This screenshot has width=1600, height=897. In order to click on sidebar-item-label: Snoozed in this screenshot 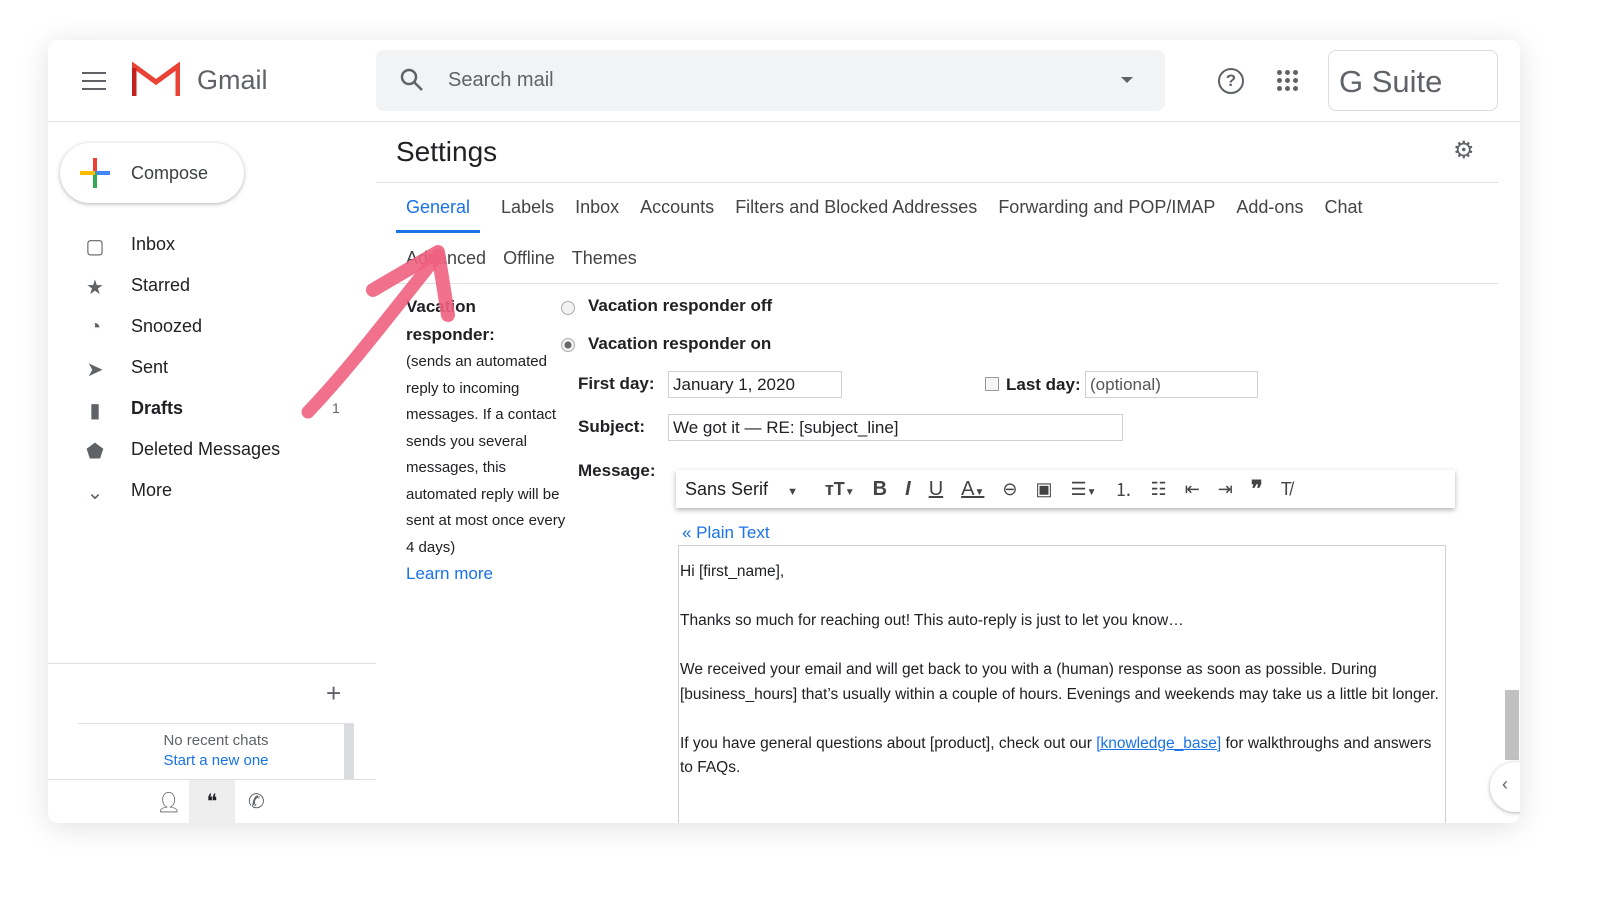, I will do `click(167, 326)`.